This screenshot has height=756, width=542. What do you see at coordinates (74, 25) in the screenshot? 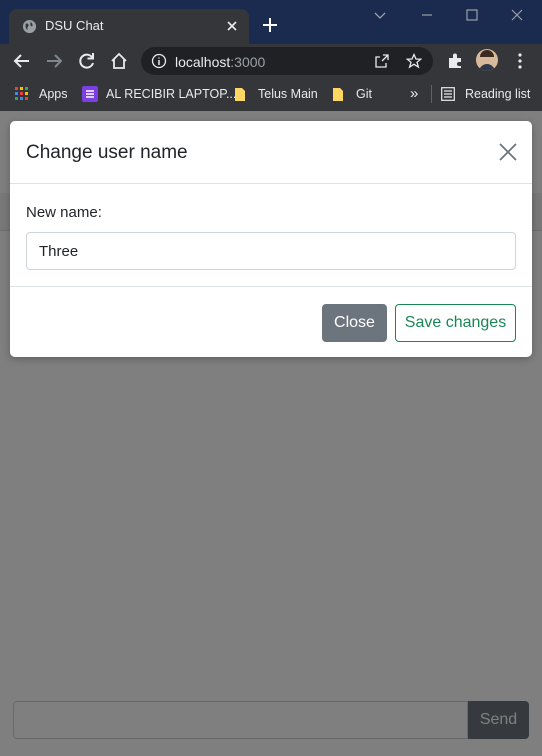
I see `tab-title: DSU Chat` at bounding box center [74, 25].